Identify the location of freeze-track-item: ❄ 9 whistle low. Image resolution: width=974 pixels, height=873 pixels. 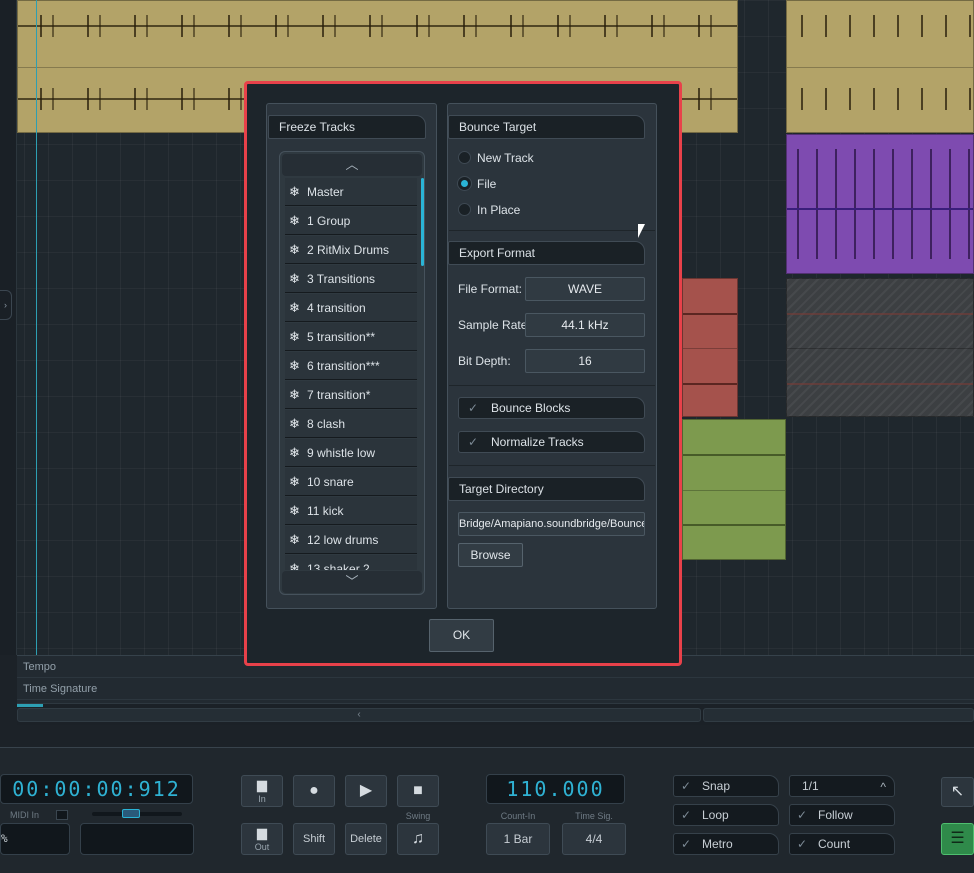
(351, 453).